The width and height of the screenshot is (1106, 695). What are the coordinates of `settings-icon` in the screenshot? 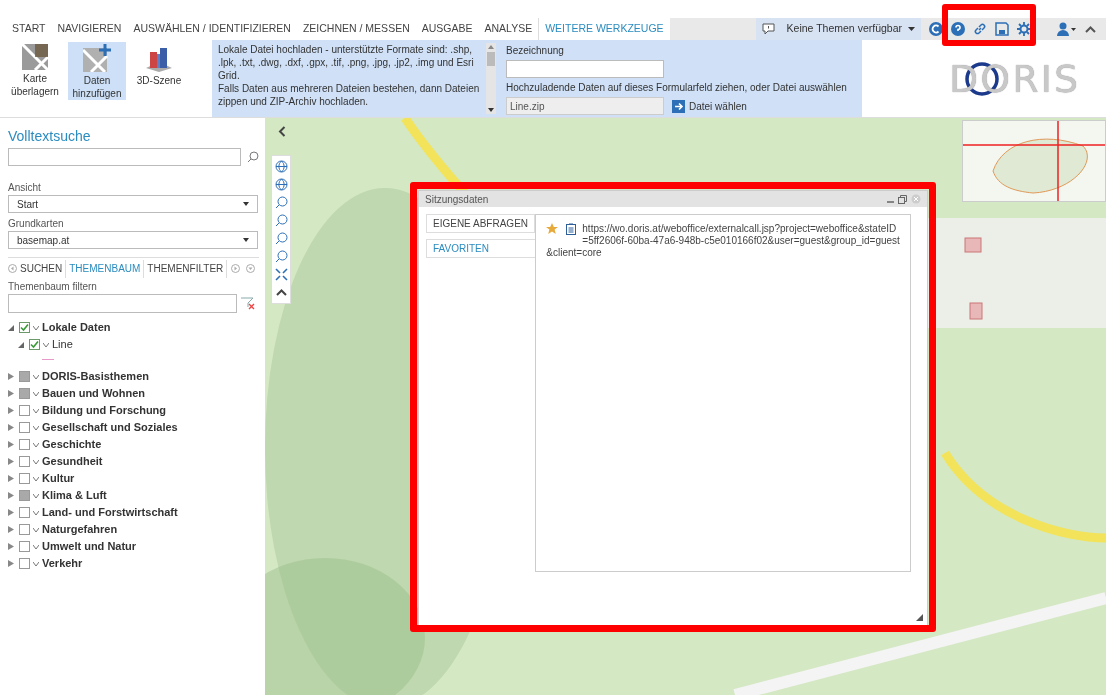 It's located at (1024, 29).